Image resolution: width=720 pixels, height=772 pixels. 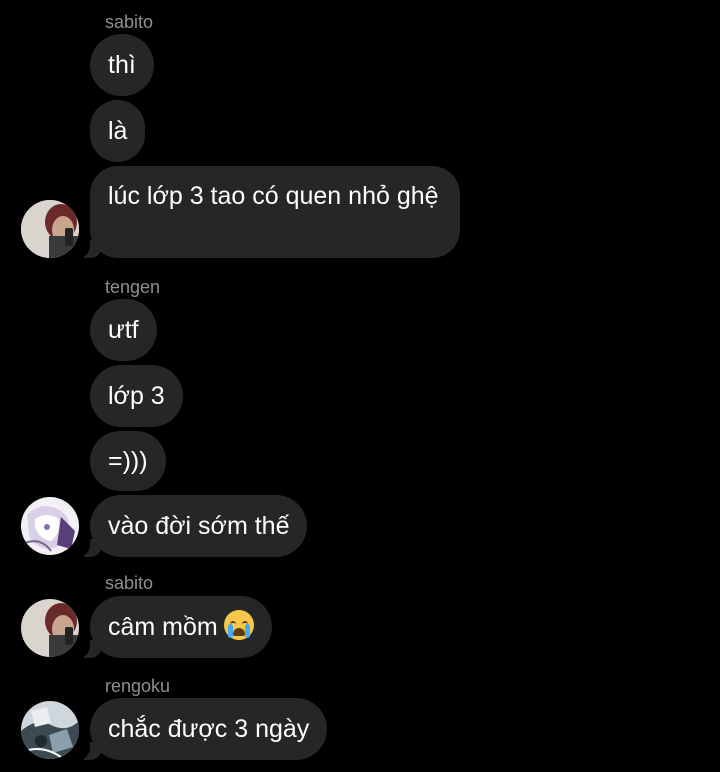 I want to click on message-text: lớp 3, so click(x=136, y=395).